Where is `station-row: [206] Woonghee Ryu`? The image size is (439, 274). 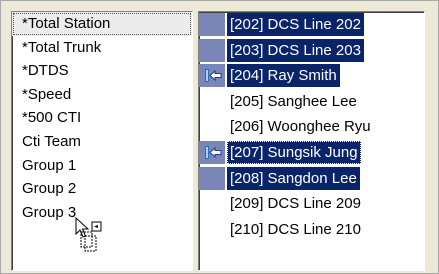 station-row: [206] Woonghee Ryu is located at coordinates (311, 127).